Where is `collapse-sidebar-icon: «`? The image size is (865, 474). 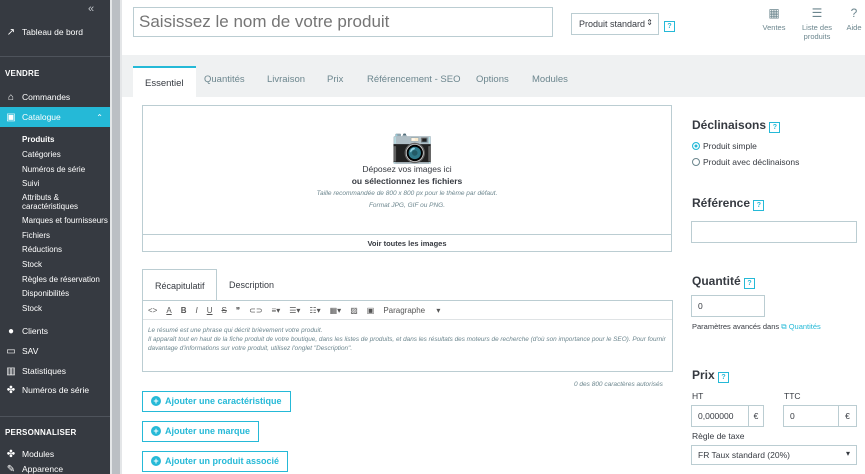
collapse-sidebar-icon: « is located at coordinates (91, 9).